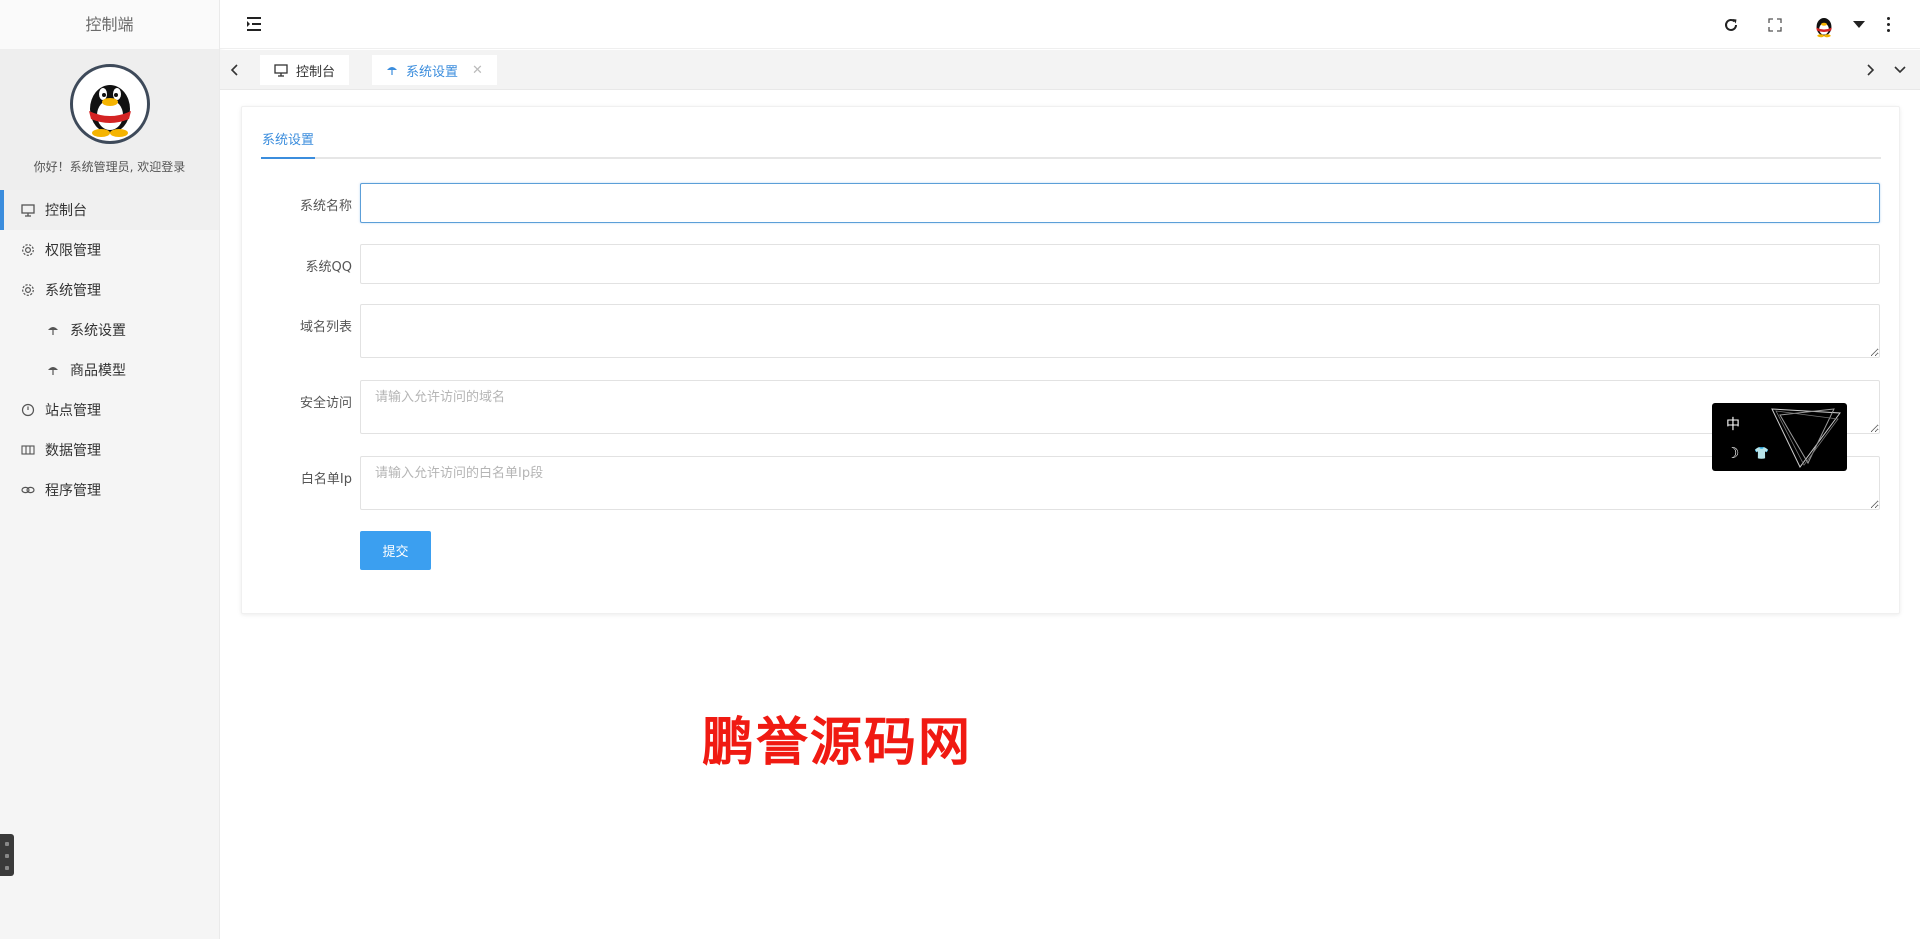 The image size is (1920, 939). I want to click on submit-button: 提交, so click(395, 550).